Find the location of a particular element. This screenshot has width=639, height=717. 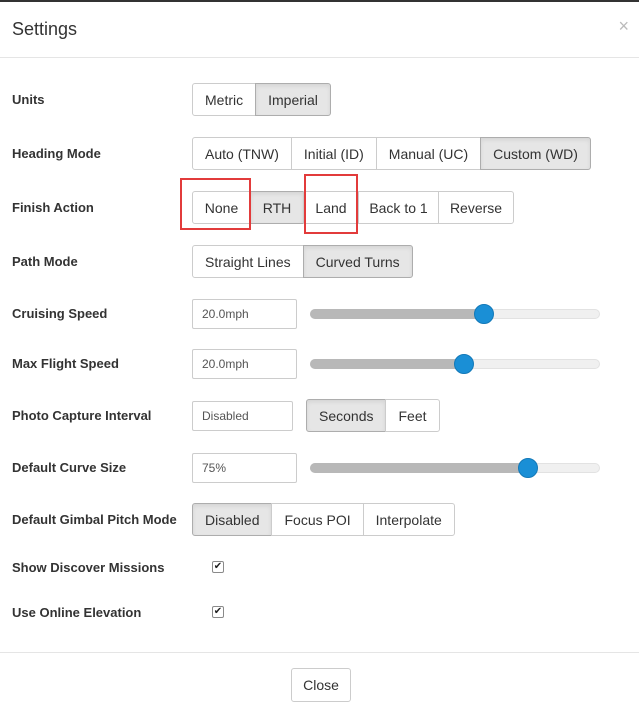

gimbal-pitch-mode-label: Default Gimbal Pitch Mode is located at coordinates (94, 519).